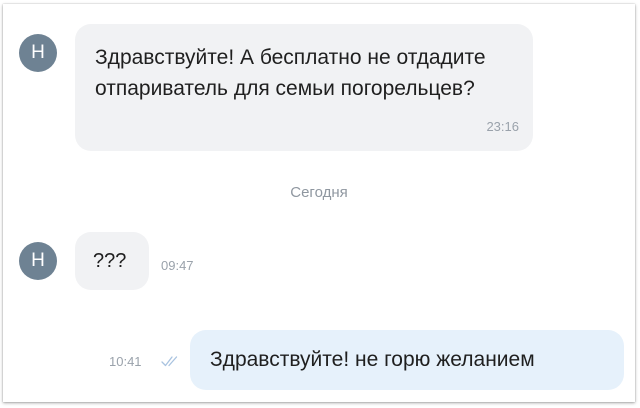  I want to click on message-time: 10:41, so click(125, 361).